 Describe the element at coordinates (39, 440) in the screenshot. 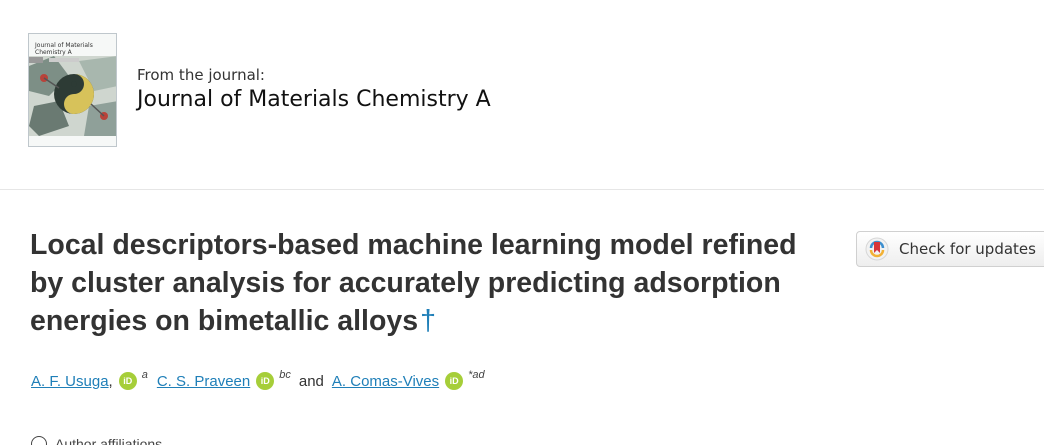

I see `expand-circle-icon` at that location.